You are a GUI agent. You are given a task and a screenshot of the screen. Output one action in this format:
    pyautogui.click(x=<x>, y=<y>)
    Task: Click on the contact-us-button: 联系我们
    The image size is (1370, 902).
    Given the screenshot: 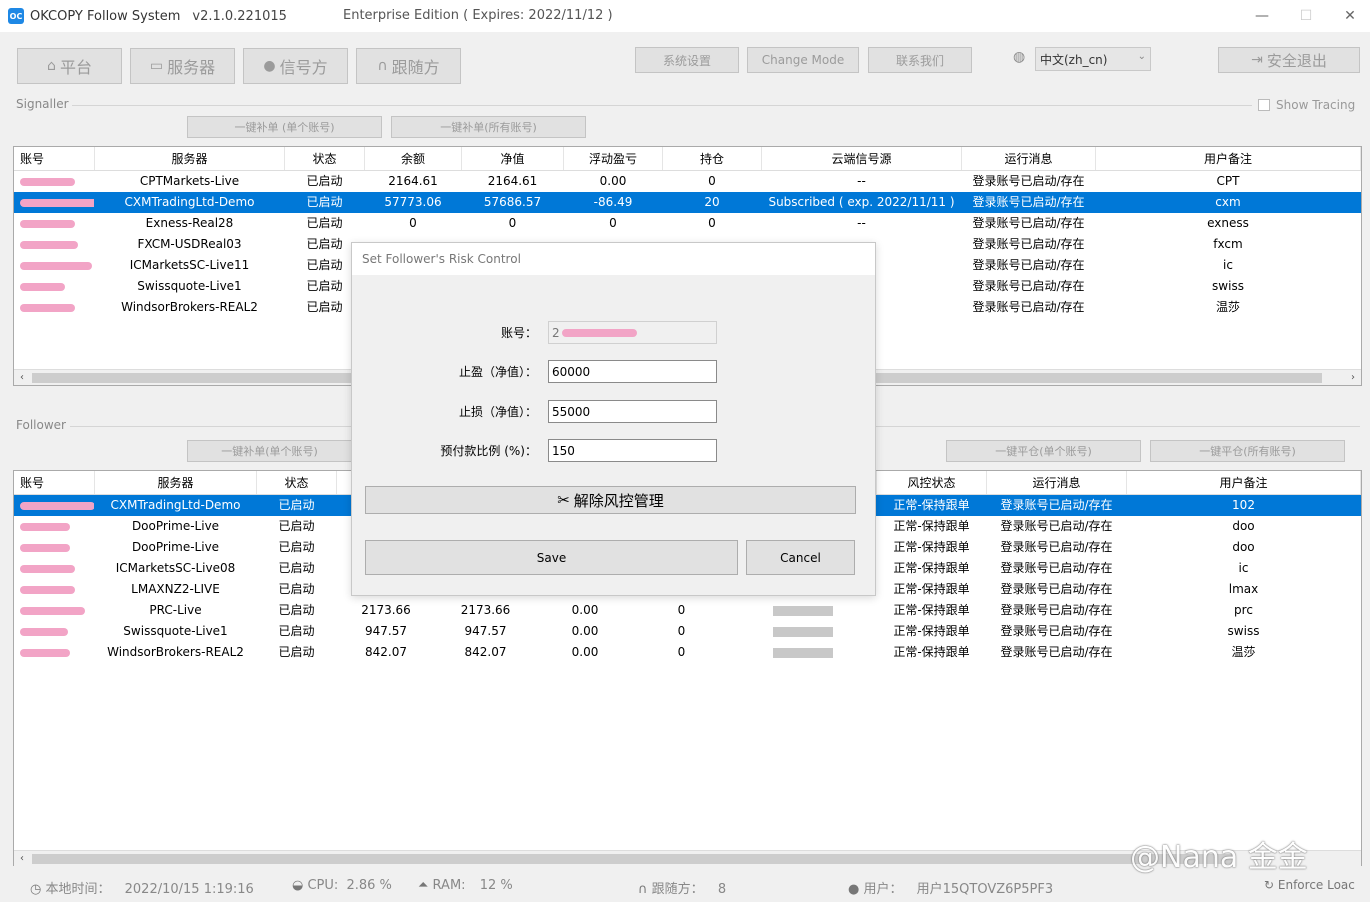 What is the action you would take?
    pyautogui.click(x=920, y=60)
    